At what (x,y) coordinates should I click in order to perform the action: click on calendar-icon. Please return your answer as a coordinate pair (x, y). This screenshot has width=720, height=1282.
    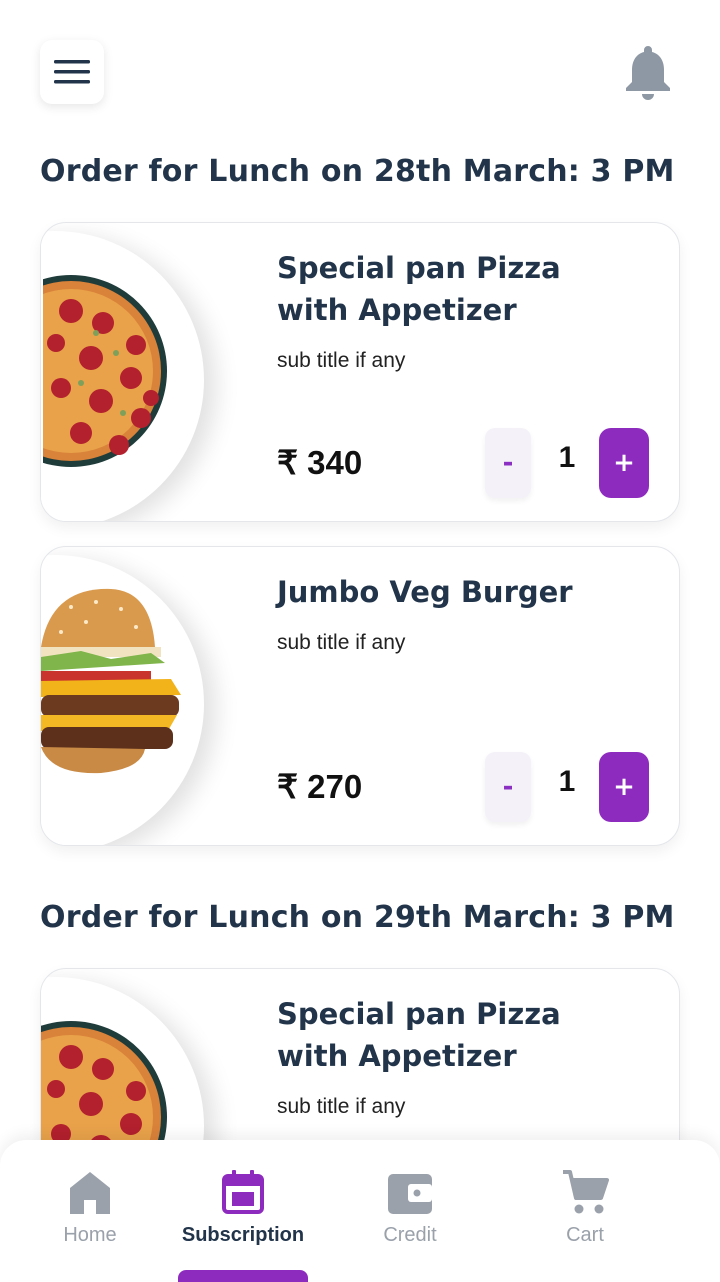
    Looking at the image, I should click on (243, 1192).